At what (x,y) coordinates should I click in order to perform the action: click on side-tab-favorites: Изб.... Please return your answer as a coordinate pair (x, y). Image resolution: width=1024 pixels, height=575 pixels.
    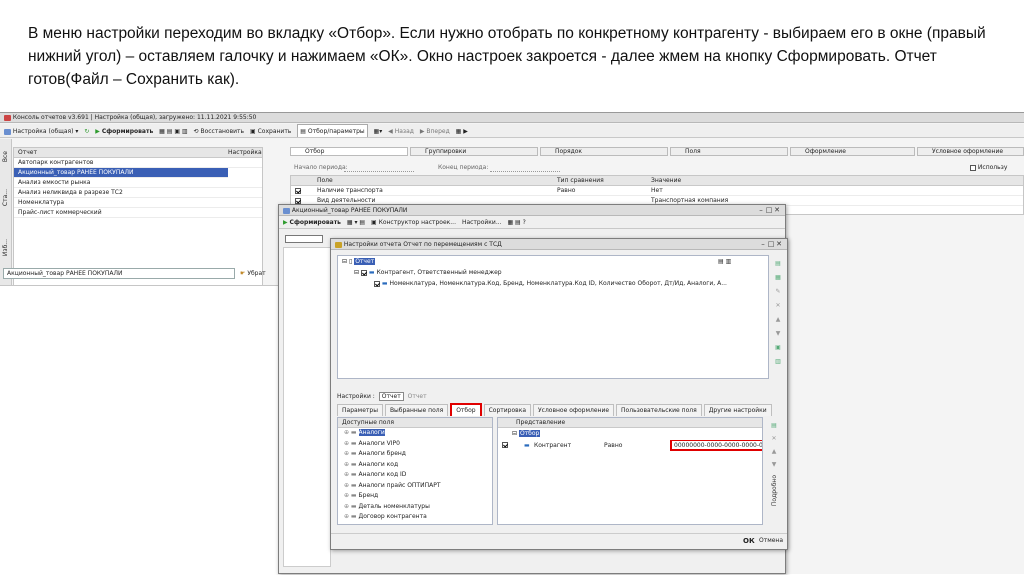
    Looking at the image, I should click on (5, 247).